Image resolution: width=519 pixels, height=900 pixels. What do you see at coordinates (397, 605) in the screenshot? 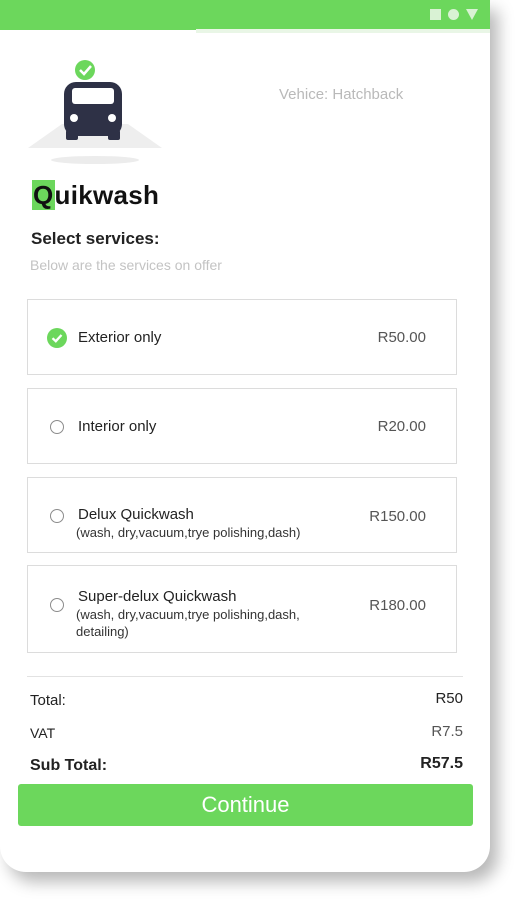
I see `service-price: R180.00` at bounding box center [397, 605].